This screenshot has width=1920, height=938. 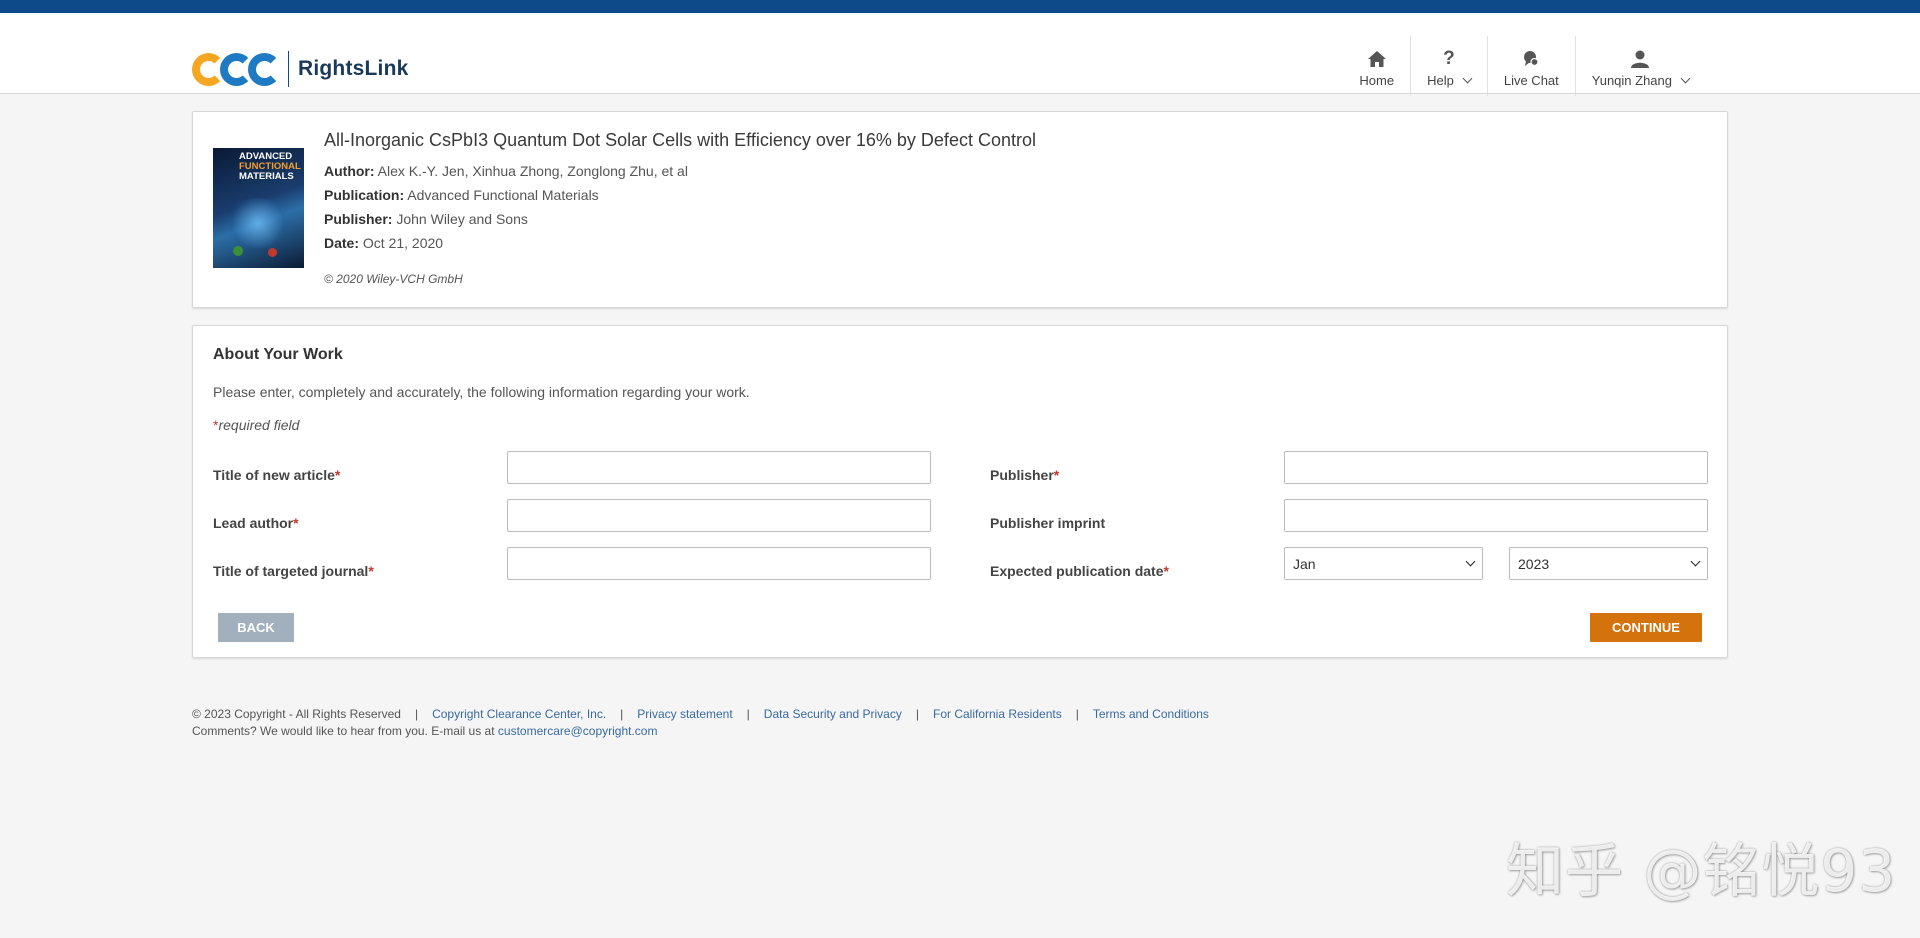 What do you see at coordinates (833, 714) in the screenshot?
I see `footer-link-data-security: Data Security and Privacy` at bounding box center [833, 714].